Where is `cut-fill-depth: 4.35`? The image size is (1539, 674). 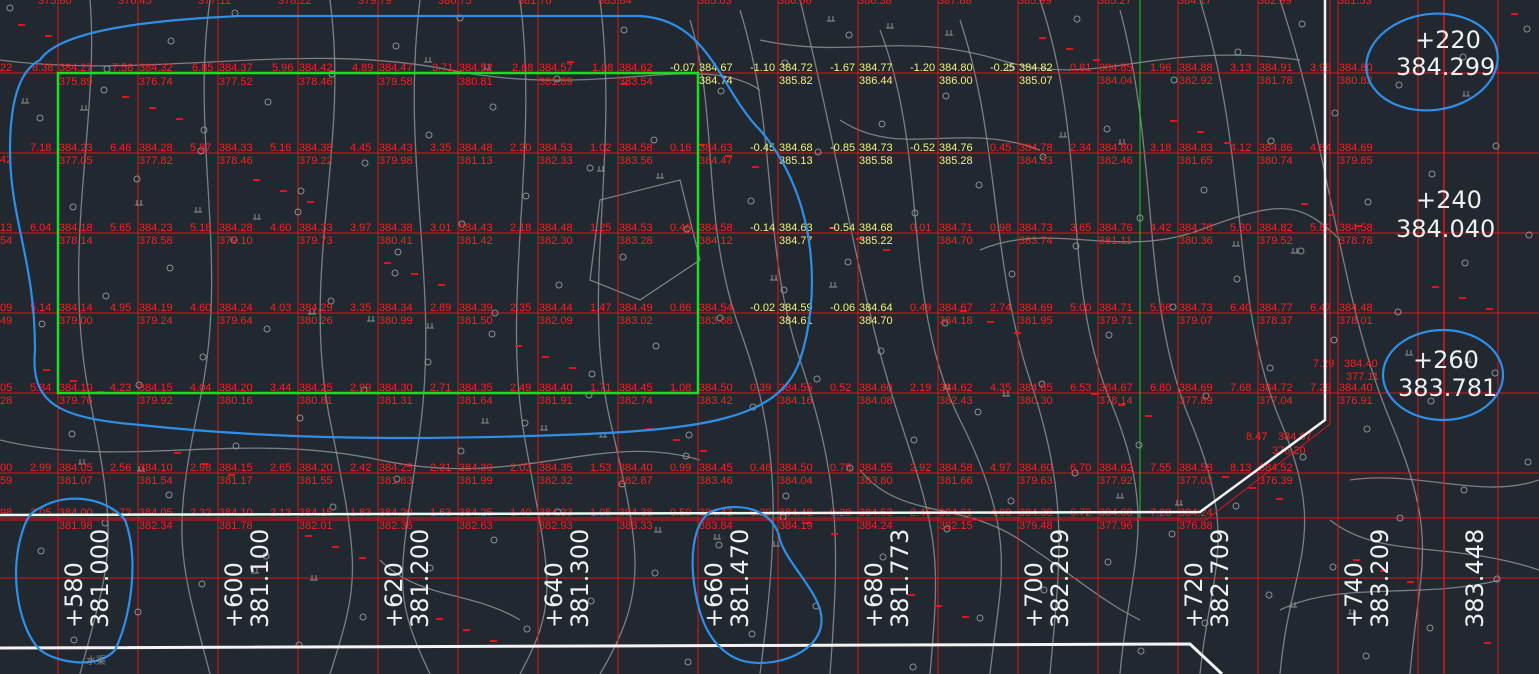
cut-fill-depth: 4.35 is located at coordinates (1000, 388).